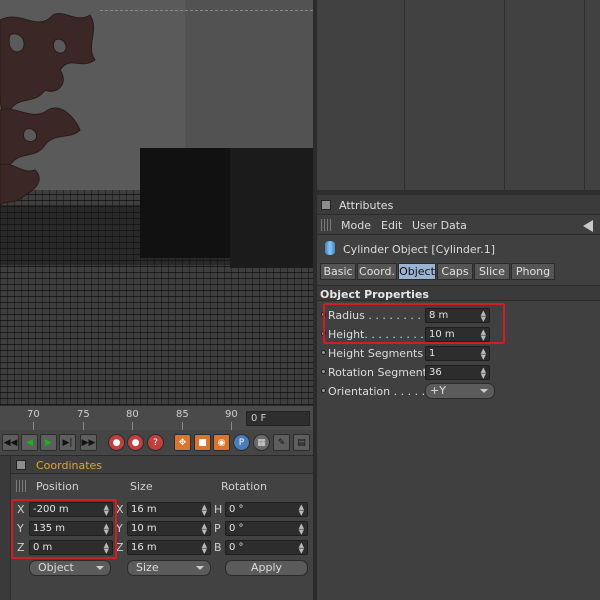 The height and width of the screenshot is (600, 600). What do you see at coordinates (391, 225) in the screenshot?
I see `menu-edit: Edit` at bounding box center [391, 225].